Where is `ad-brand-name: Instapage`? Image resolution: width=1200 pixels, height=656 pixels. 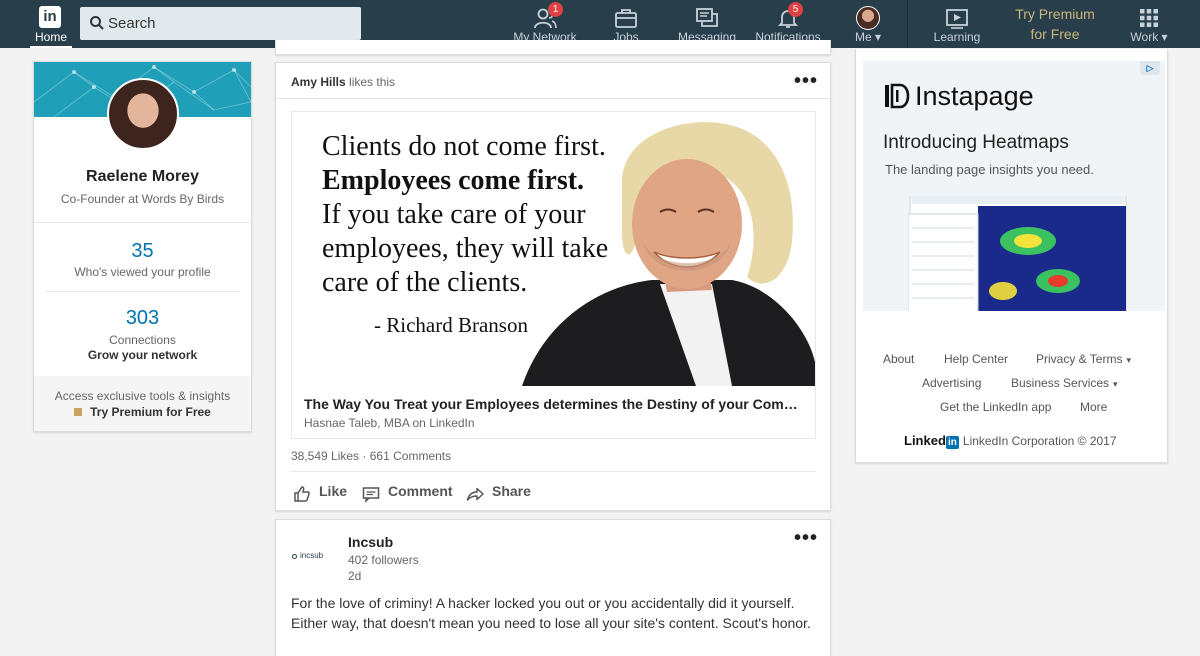
ad-brand-name: Instapage is located at coordinates (974, 96).